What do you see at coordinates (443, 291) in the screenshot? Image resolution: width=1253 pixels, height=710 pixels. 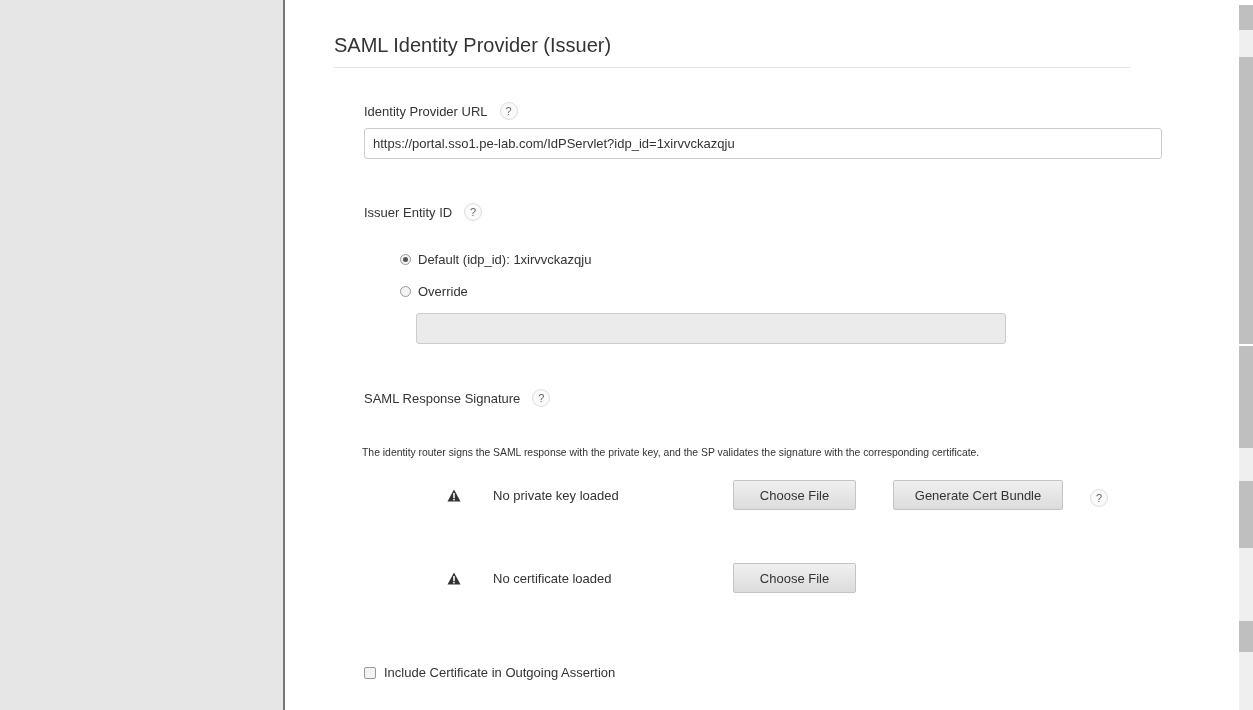 I see `radio-label: Override` at bounding box center [443, 291].